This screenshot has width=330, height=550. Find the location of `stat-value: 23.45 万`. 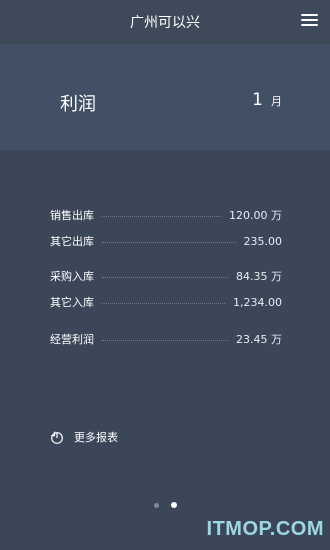

stat-value: 23.45 万 is located at coordinates (259, 339).